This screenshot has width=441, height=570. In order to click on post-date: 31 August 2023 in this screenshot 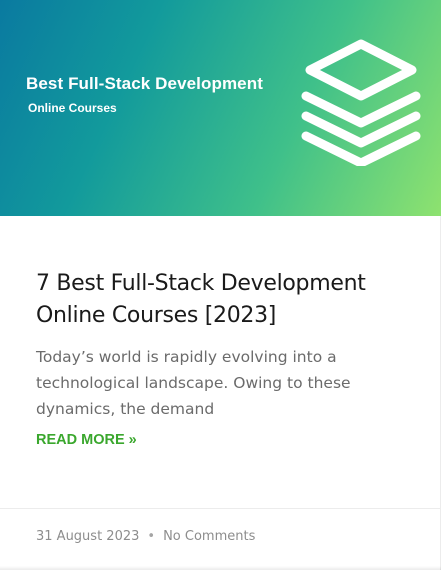, I will do `click(88, 536)`.